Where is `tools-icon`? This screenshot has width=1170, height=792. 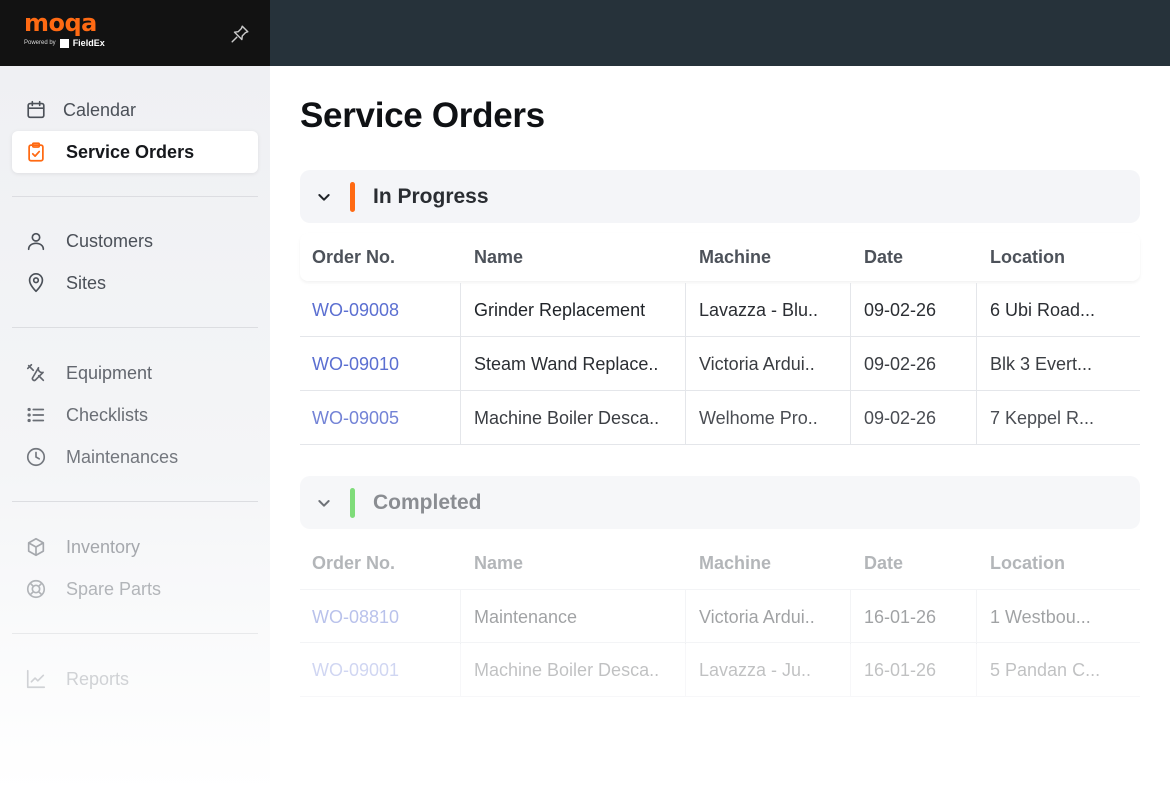
tools-icon is located at coordinates (36, 373).